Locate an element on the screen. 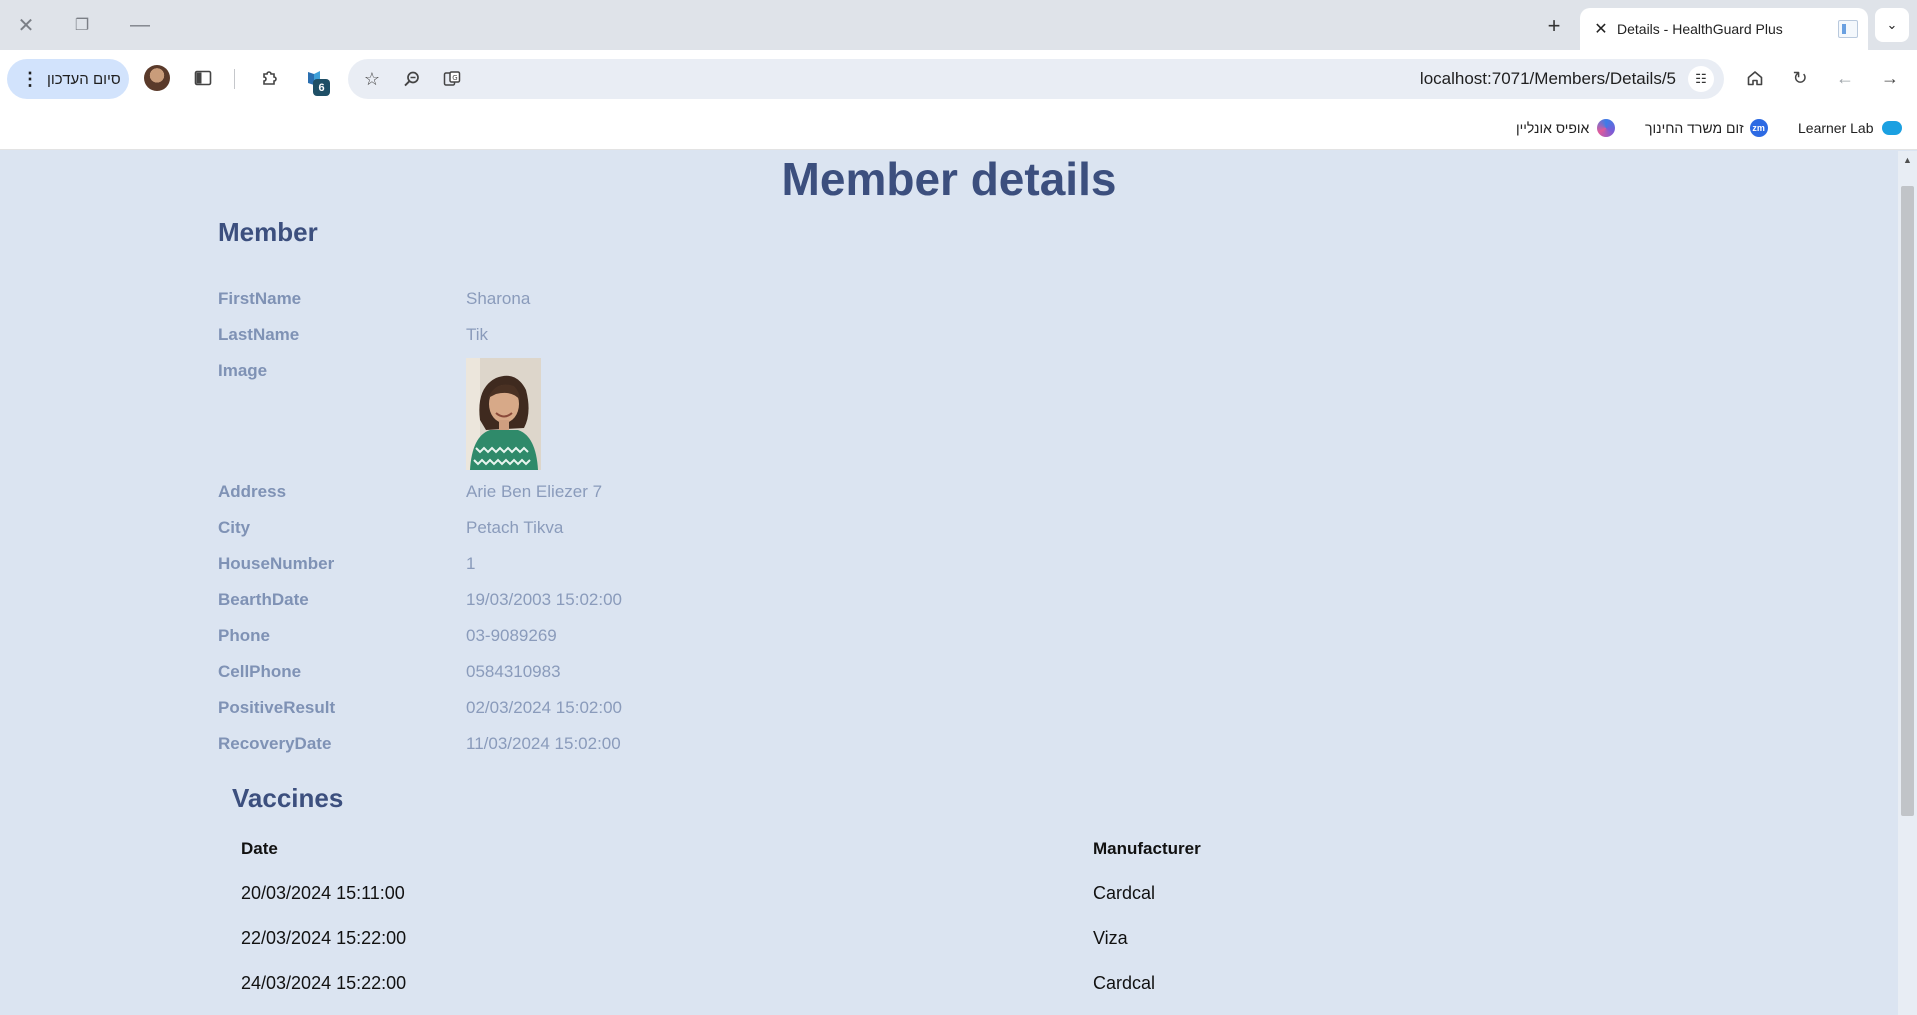 The height and width of the screenshot is (1015, 1917). tab-favicon-icon is located at coordinates (1848, 29).